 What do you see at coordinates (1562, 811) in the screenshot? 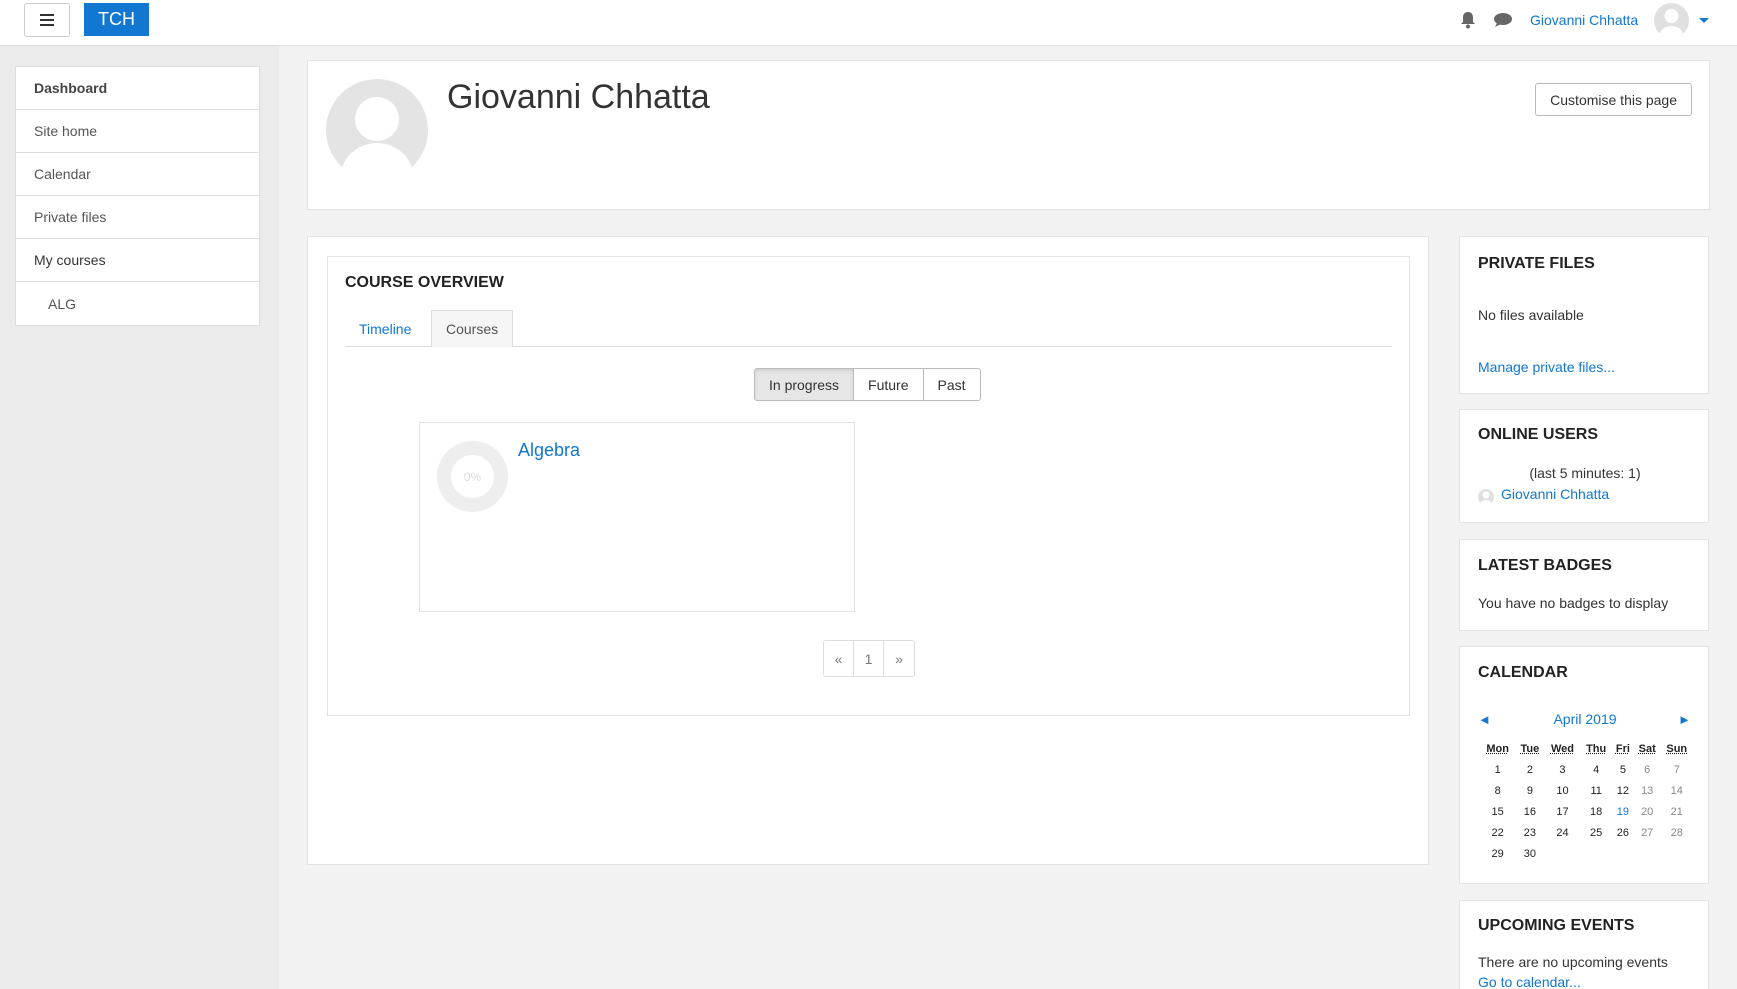
I see `calendar-day: 17` at bounding box center [1562, 811].